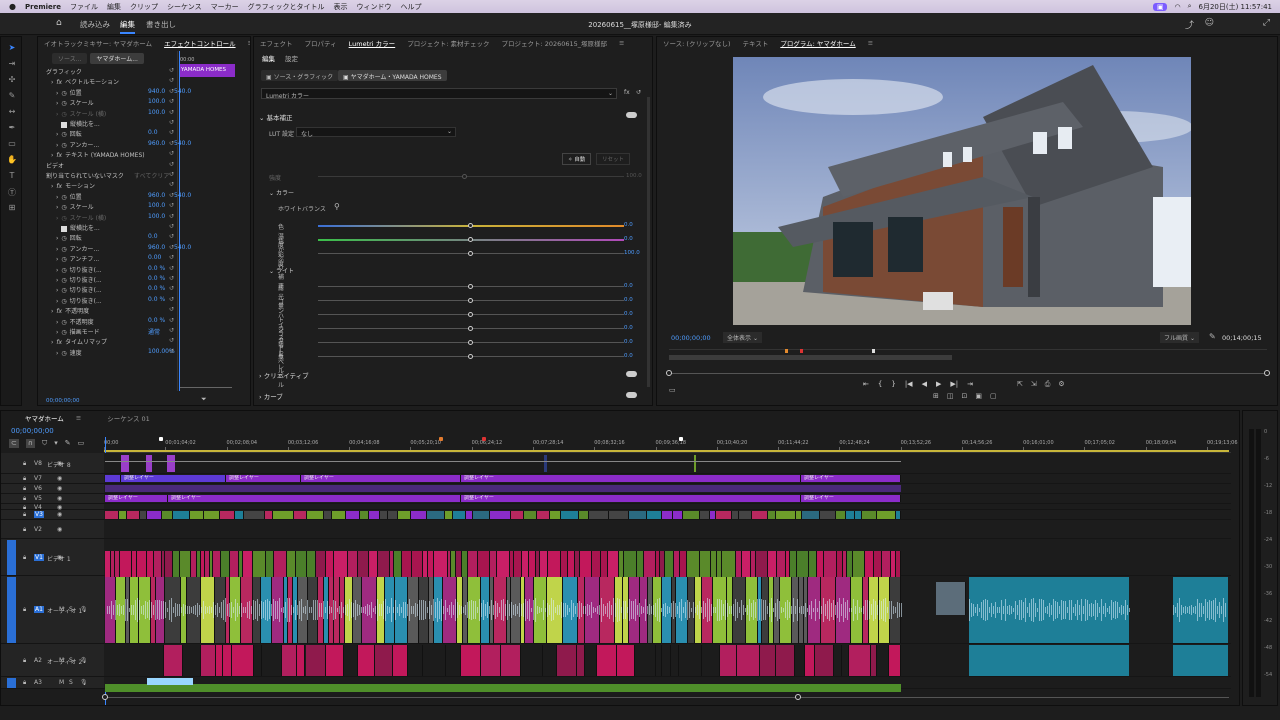 The height and width of the screenshot is (720, 1280). What do you see at coordinates (742, 337) in the screenshot?
I see `fit-select: 全体表示 ⌄` at bounding box center [742, 337].